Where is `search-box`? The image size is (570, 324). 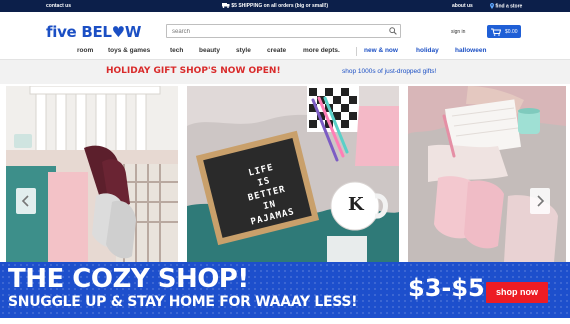
search-box is located at coordinates (283, 31).